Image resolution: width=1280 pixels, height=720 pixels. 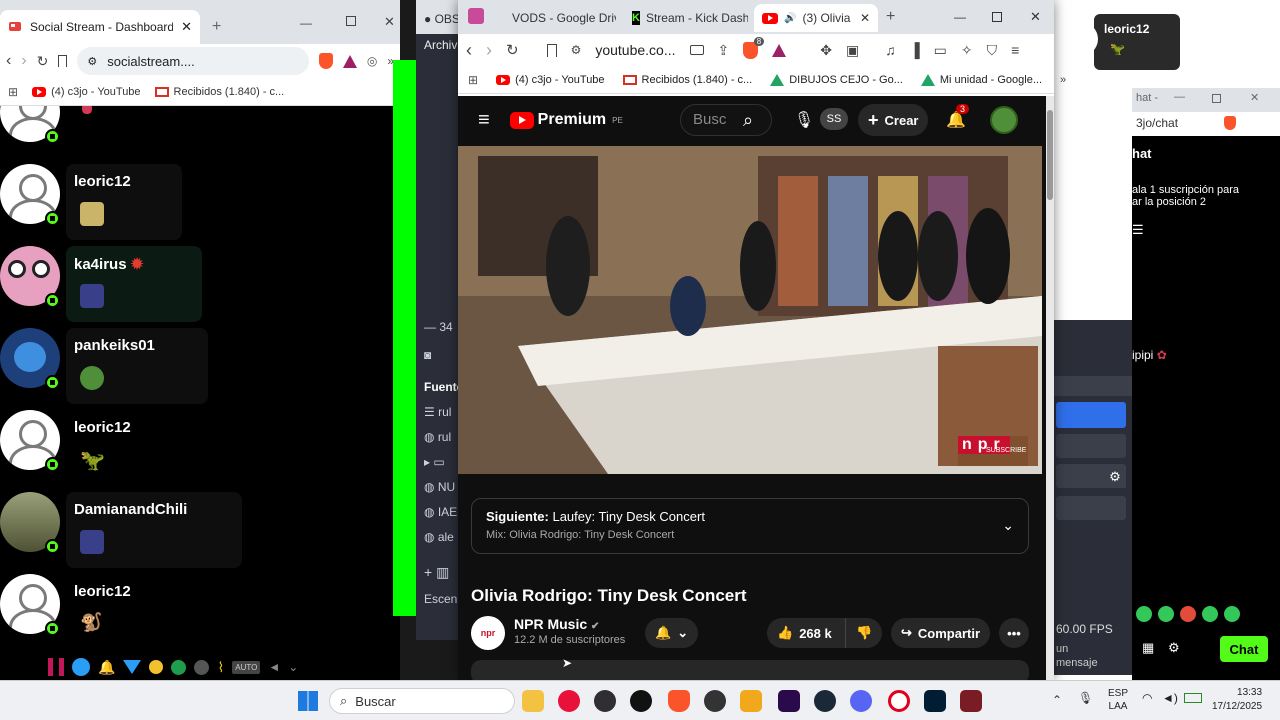 What do you see at coordinates (967, 50) in the screenshot?
I see `leo-icon: ✧` at bounding box center [967, 50].